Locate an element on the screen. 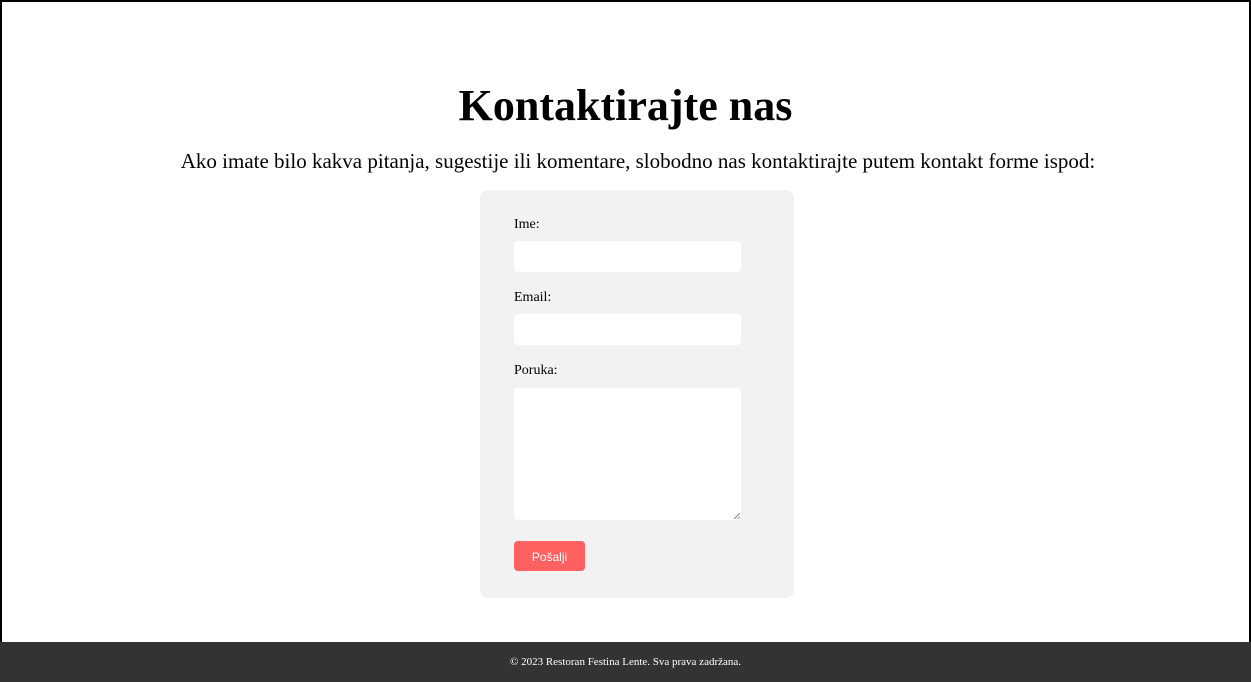 The height and width of the screenshot is (682, 1251). message-textarea is located at coordinates (627, 454).